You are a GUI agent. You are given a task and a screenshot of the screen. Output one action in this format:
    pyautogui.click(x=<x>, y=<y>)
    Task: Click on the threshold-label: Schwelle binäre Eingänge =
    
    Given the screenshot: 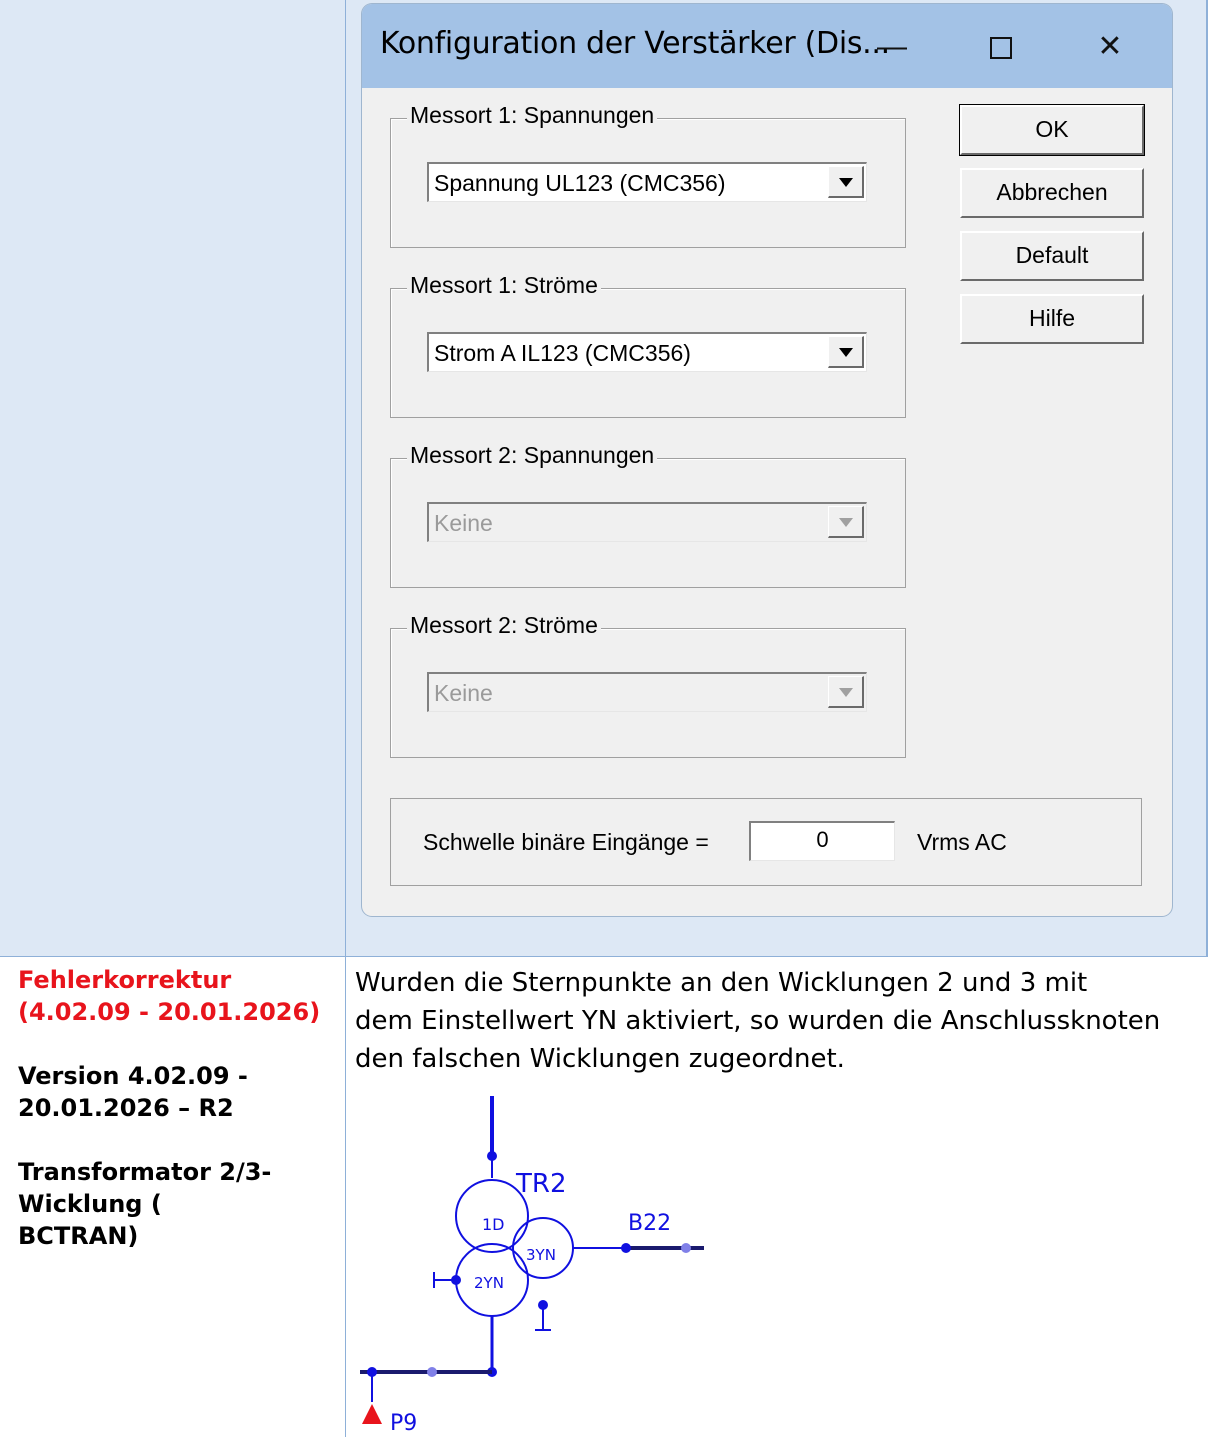 What is the action you would take?
    pyautogui.click(x=566, y=842)
    